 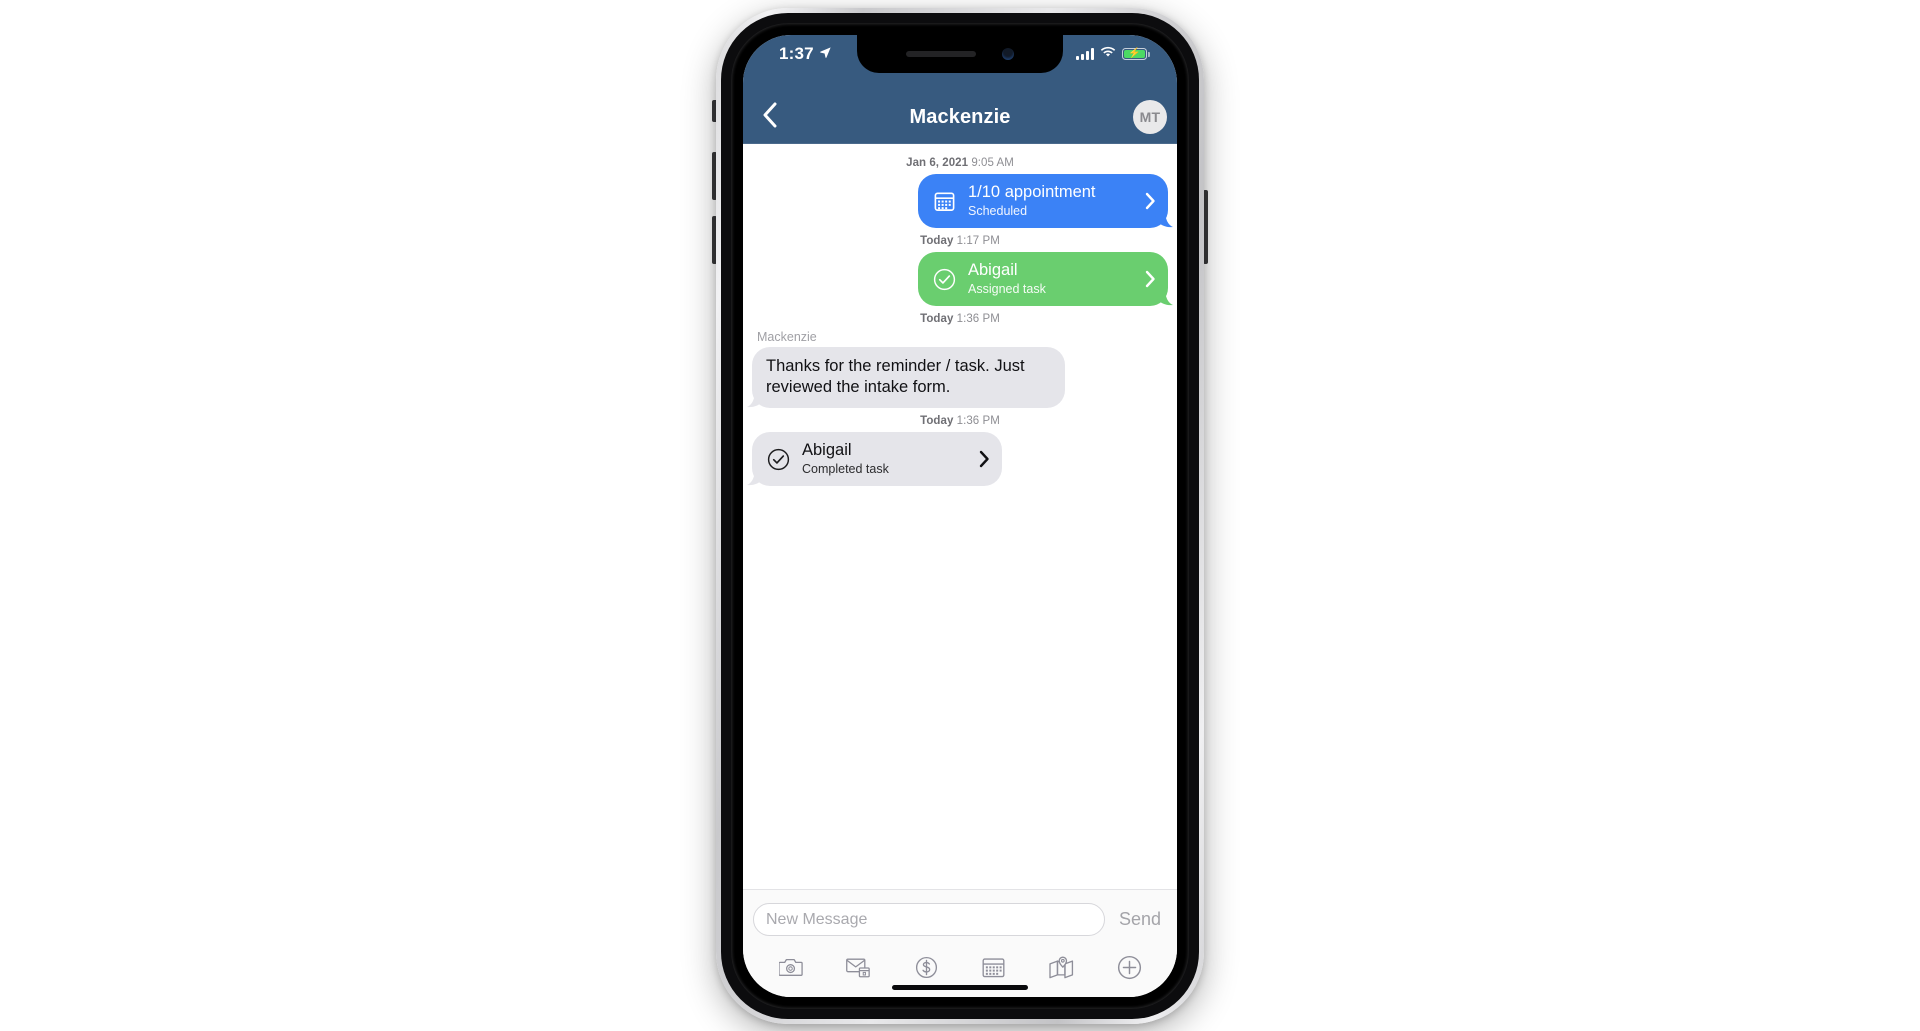 I want to click on message-row: Abigail Assigned task, so click(x=960, y=279).